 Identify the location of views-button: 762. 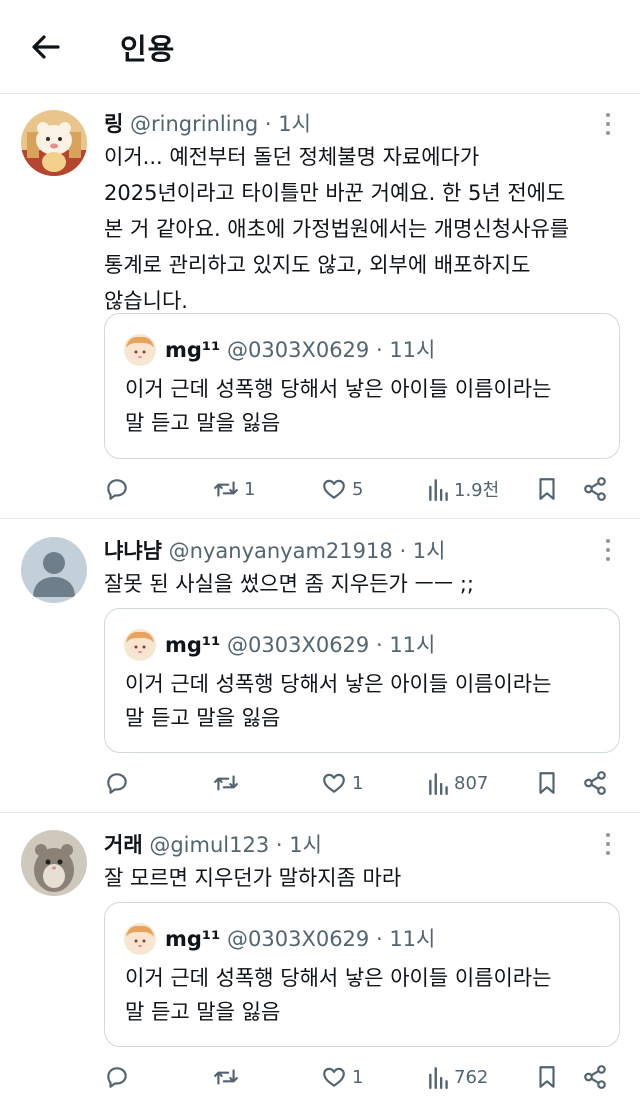
(458, 1077).